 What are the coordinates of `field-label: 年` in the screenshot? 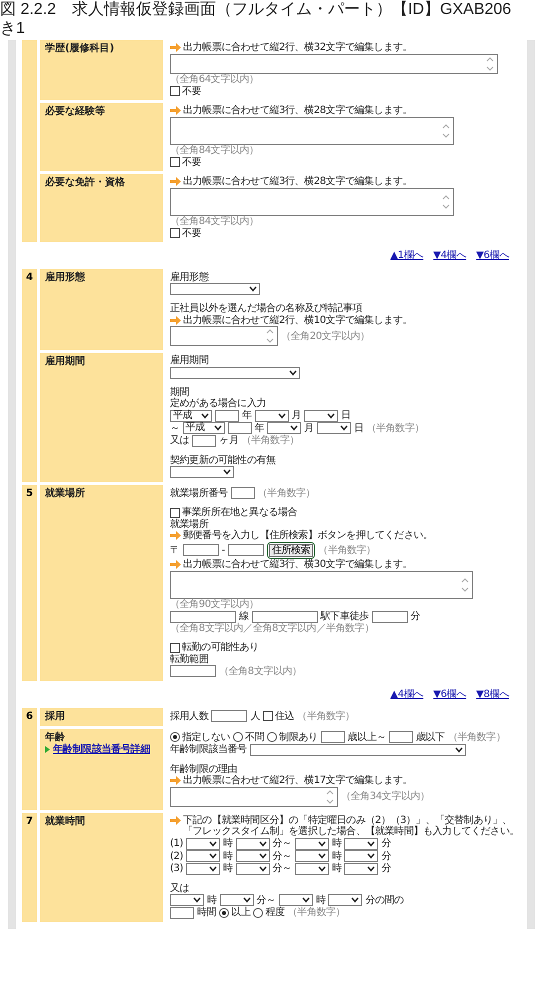 It's located at (259, 428).